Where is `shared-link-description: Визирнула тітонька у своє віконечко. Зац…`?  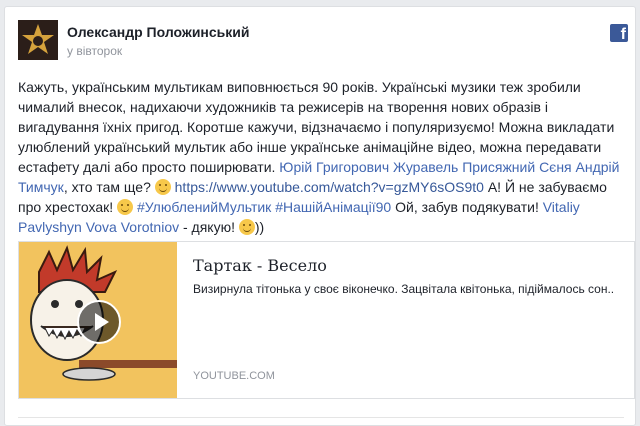
shared-link-description: Визирнула тітонька у своє віконечко. Зац… is located at coordinates (404, 289).